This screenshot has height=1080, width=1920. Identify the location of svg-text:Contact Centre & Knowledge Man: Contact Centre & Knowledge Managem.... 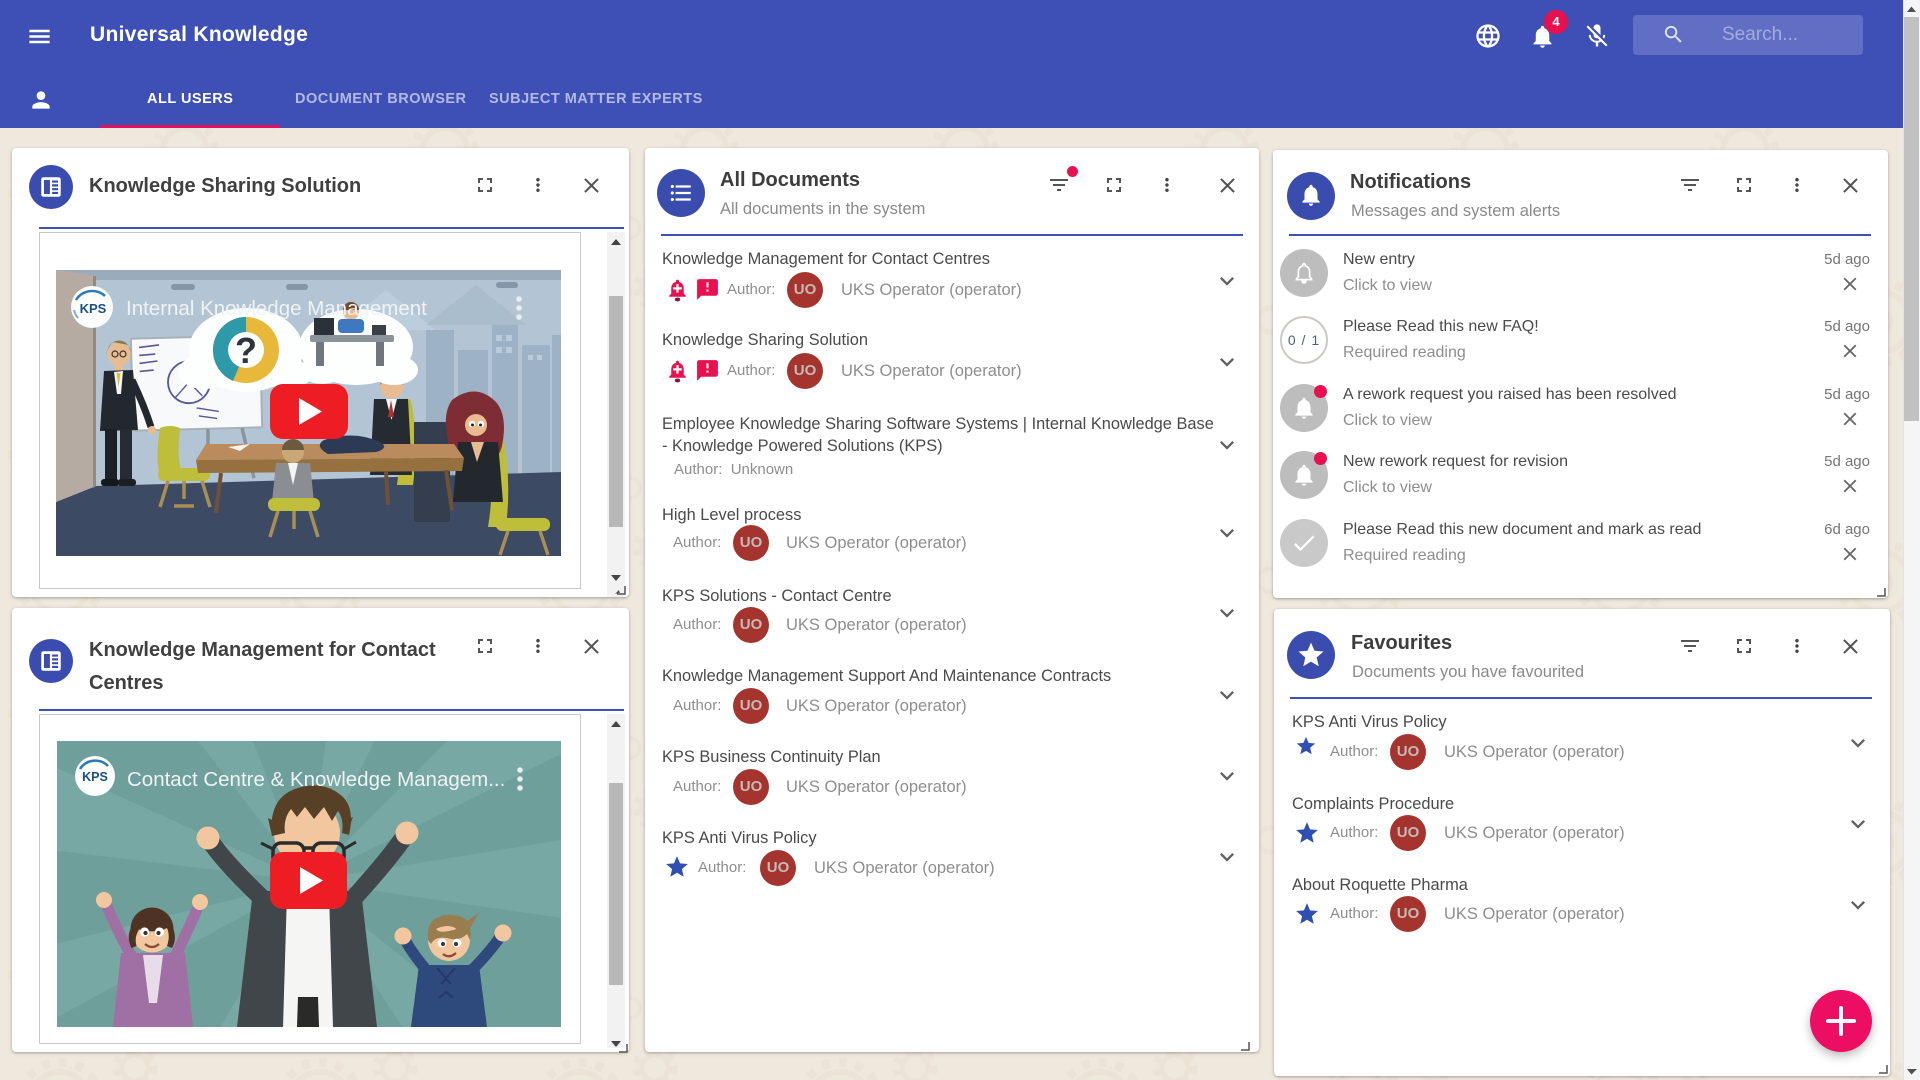
(316, 779).